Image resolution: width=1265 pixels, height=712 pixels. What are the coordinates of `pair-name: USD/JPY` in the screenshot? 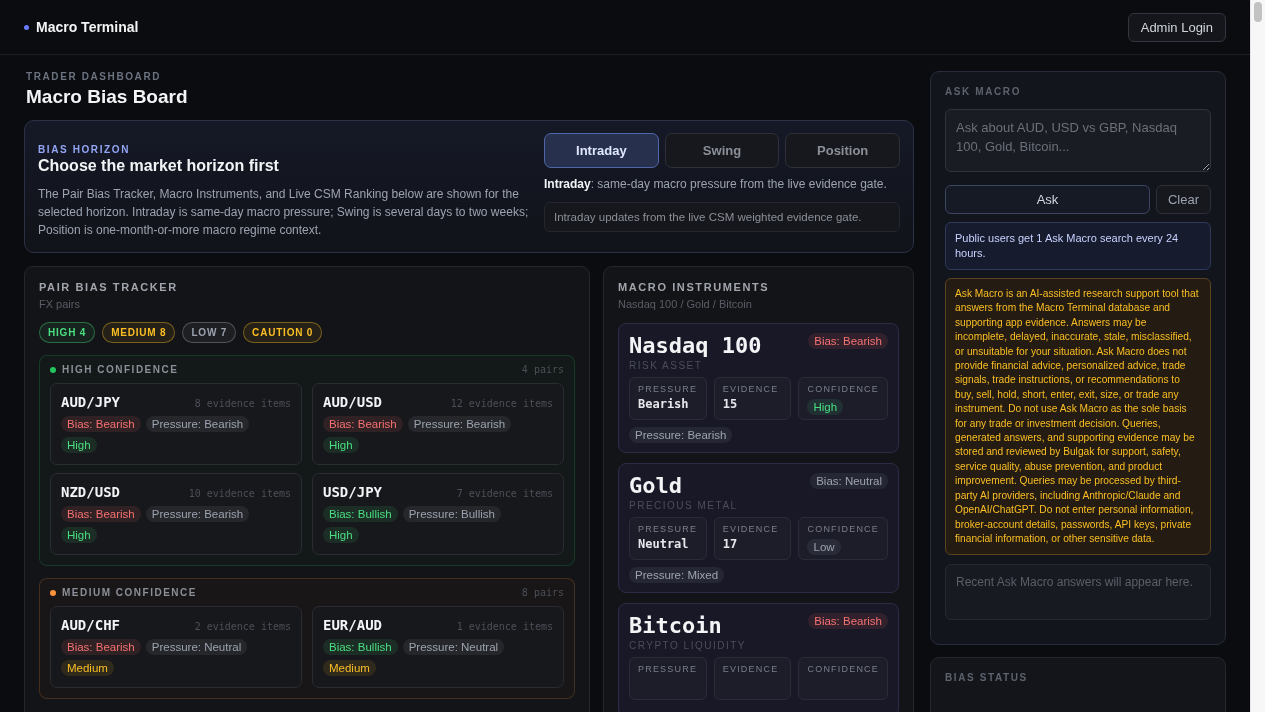 It's located at (352, 492).